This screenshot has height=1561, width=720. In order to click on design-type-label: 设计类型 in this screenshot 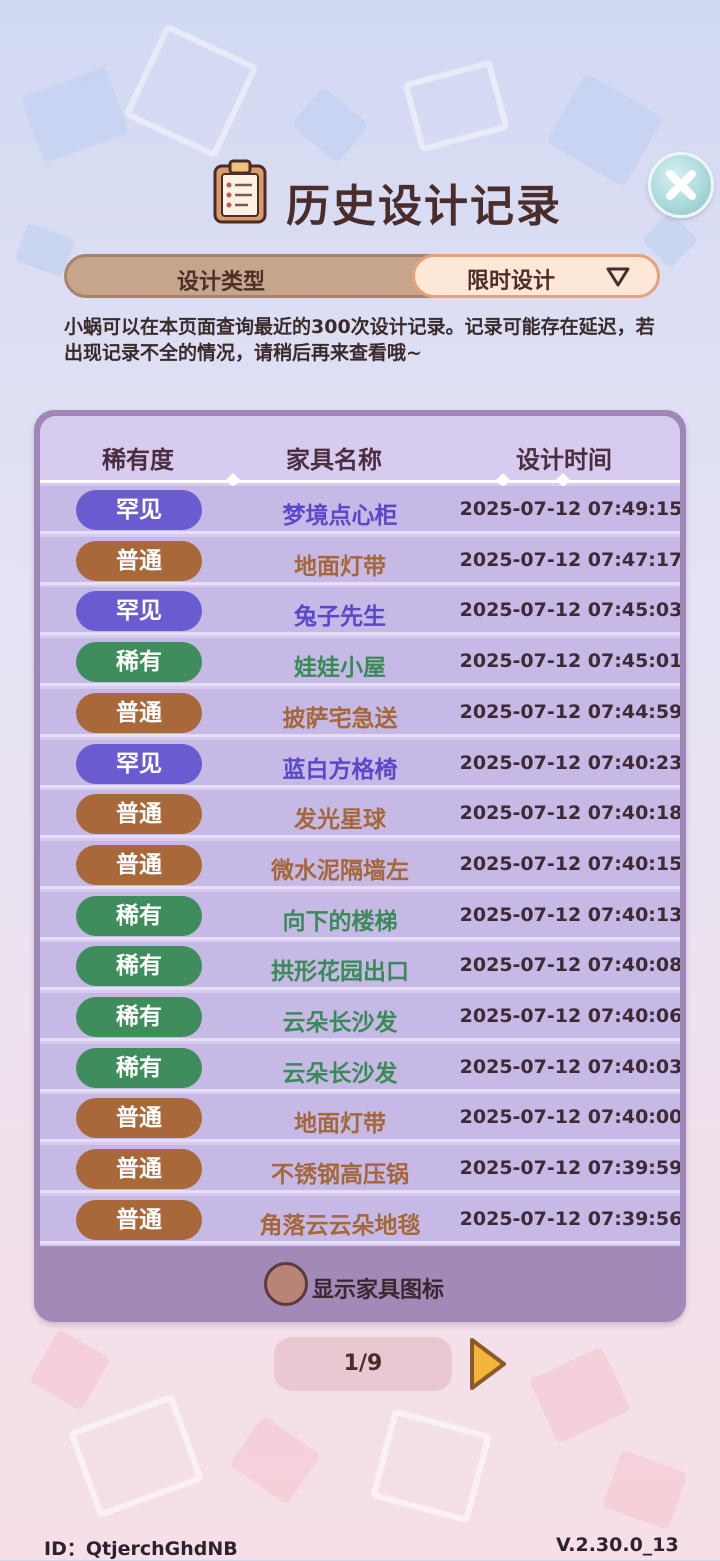, I will do `click(221, 282)`.